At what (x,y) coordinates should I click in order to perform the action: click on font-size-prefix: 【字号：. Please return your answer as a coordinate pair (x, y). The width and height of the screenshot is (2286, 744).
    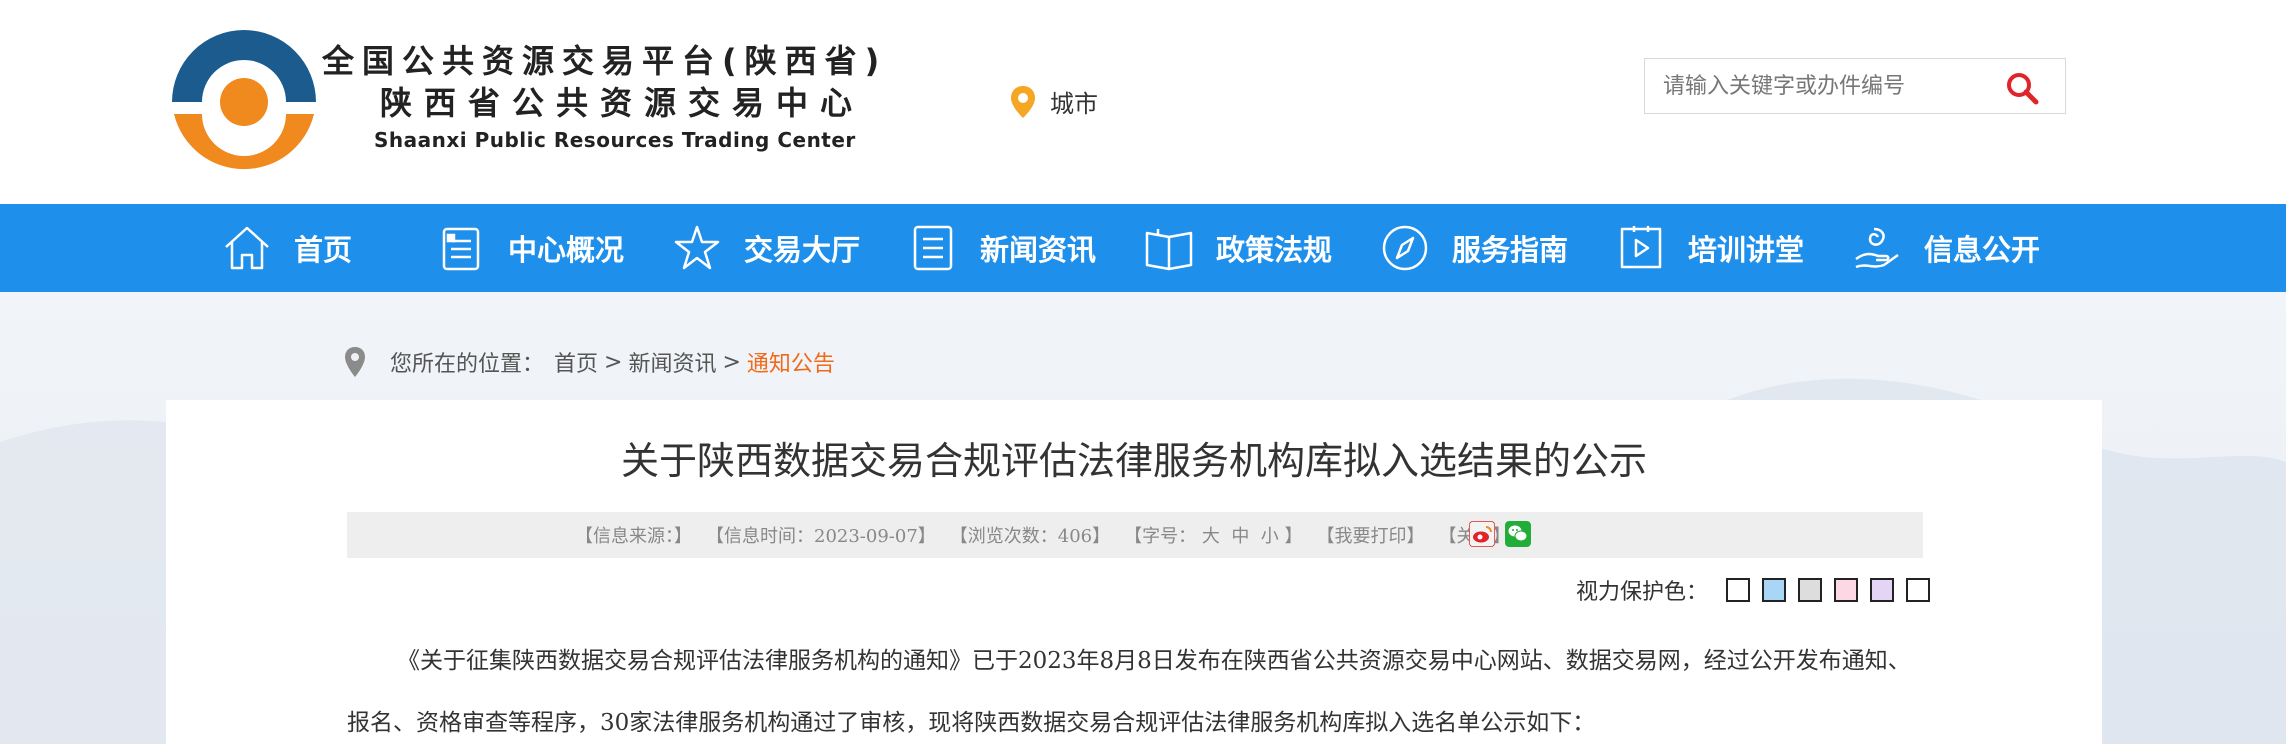
    Looking at the image, I should click on (1160, 536).